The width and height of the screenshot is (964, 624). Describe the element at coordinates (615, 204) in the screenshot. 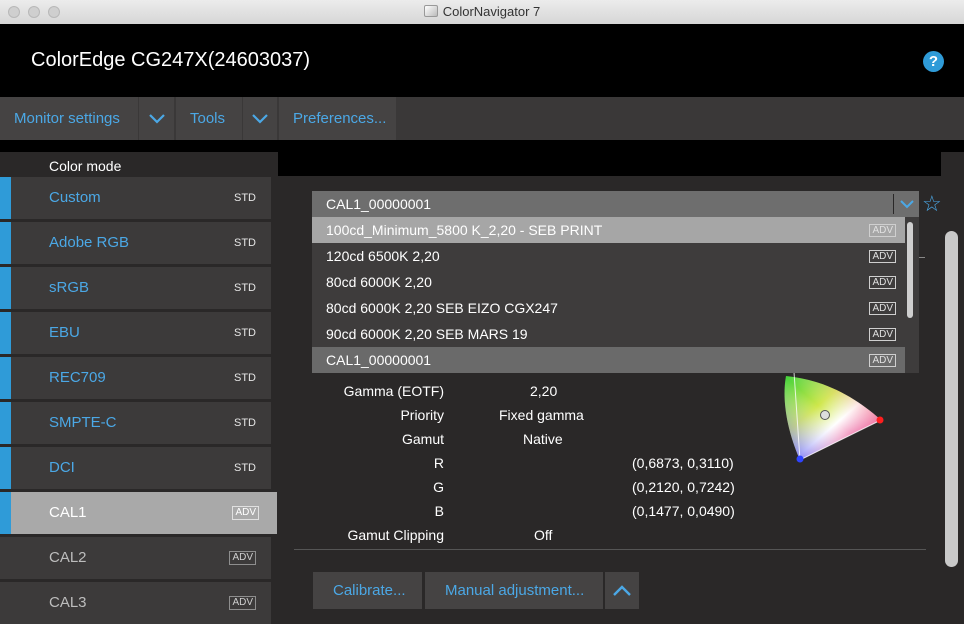

I see `target-select: CAL1_00000001` at that location.